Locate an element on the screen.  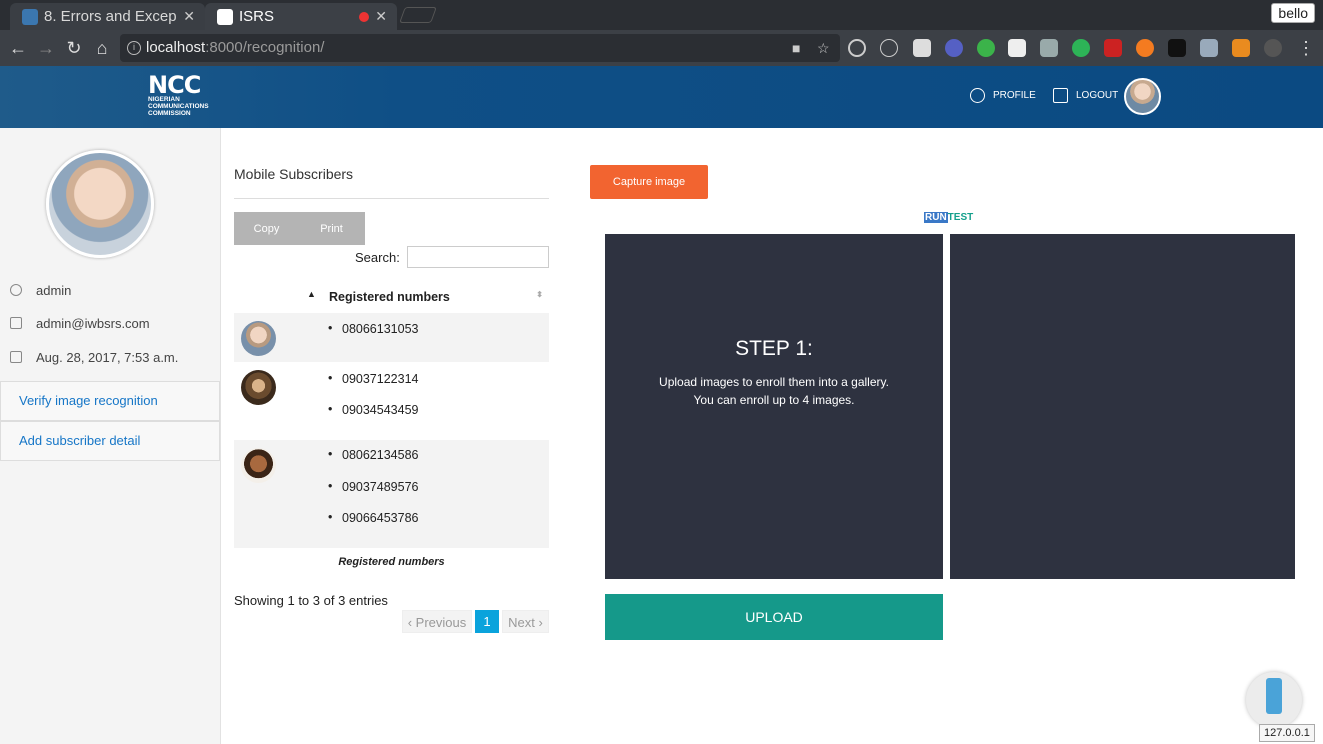
run-label: RUN is located at coordinates (936, 217).